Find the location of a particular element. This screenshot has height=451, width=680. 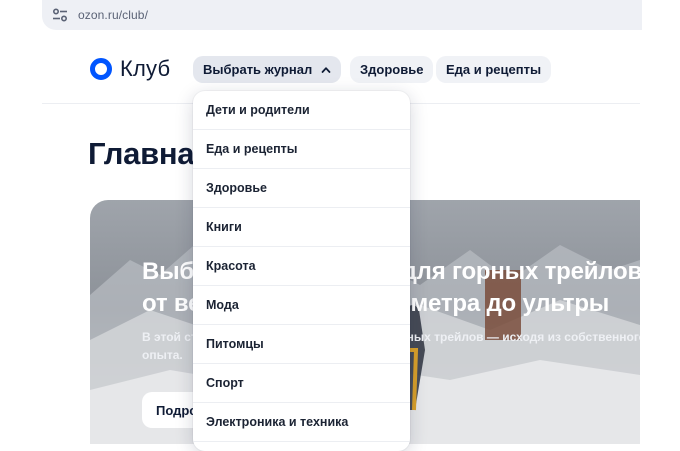

ozon-ring-icon is located at coordinates (101, 69).